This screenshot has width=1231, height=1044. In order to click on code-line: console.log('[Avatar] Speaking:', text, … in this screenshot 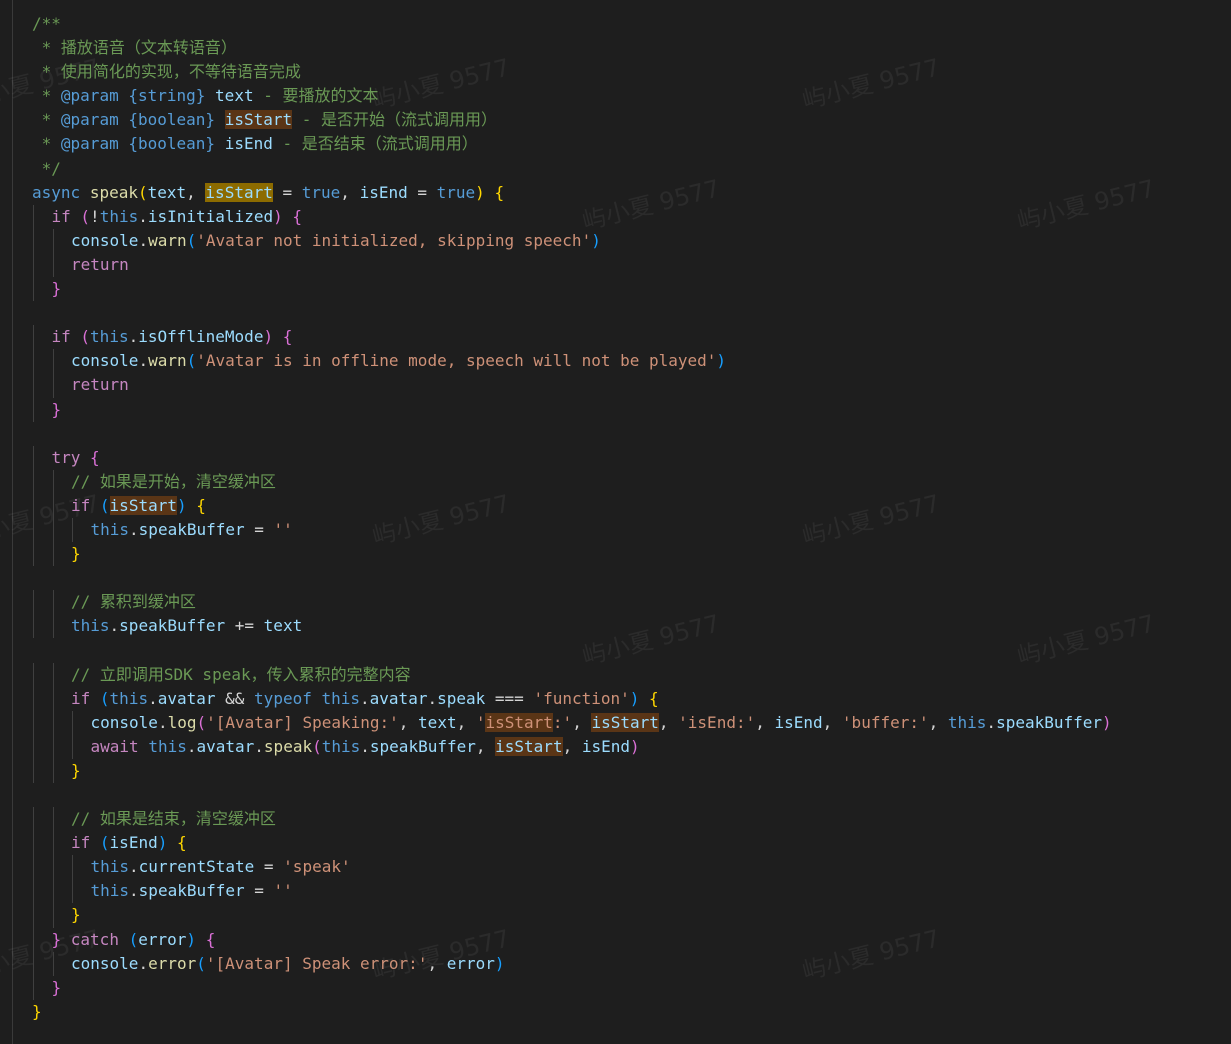, I will do `click(615, 722)`.